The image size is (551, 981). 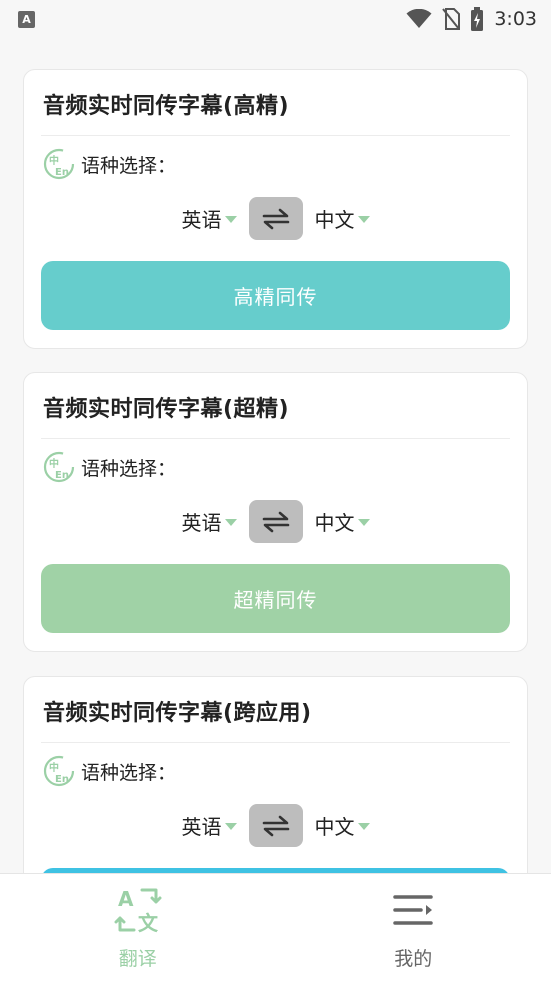 What do you see at coordinates (275, 19) in the screenshot?
I see `status-bar: A 3:03` at bounding box center [275, 19].